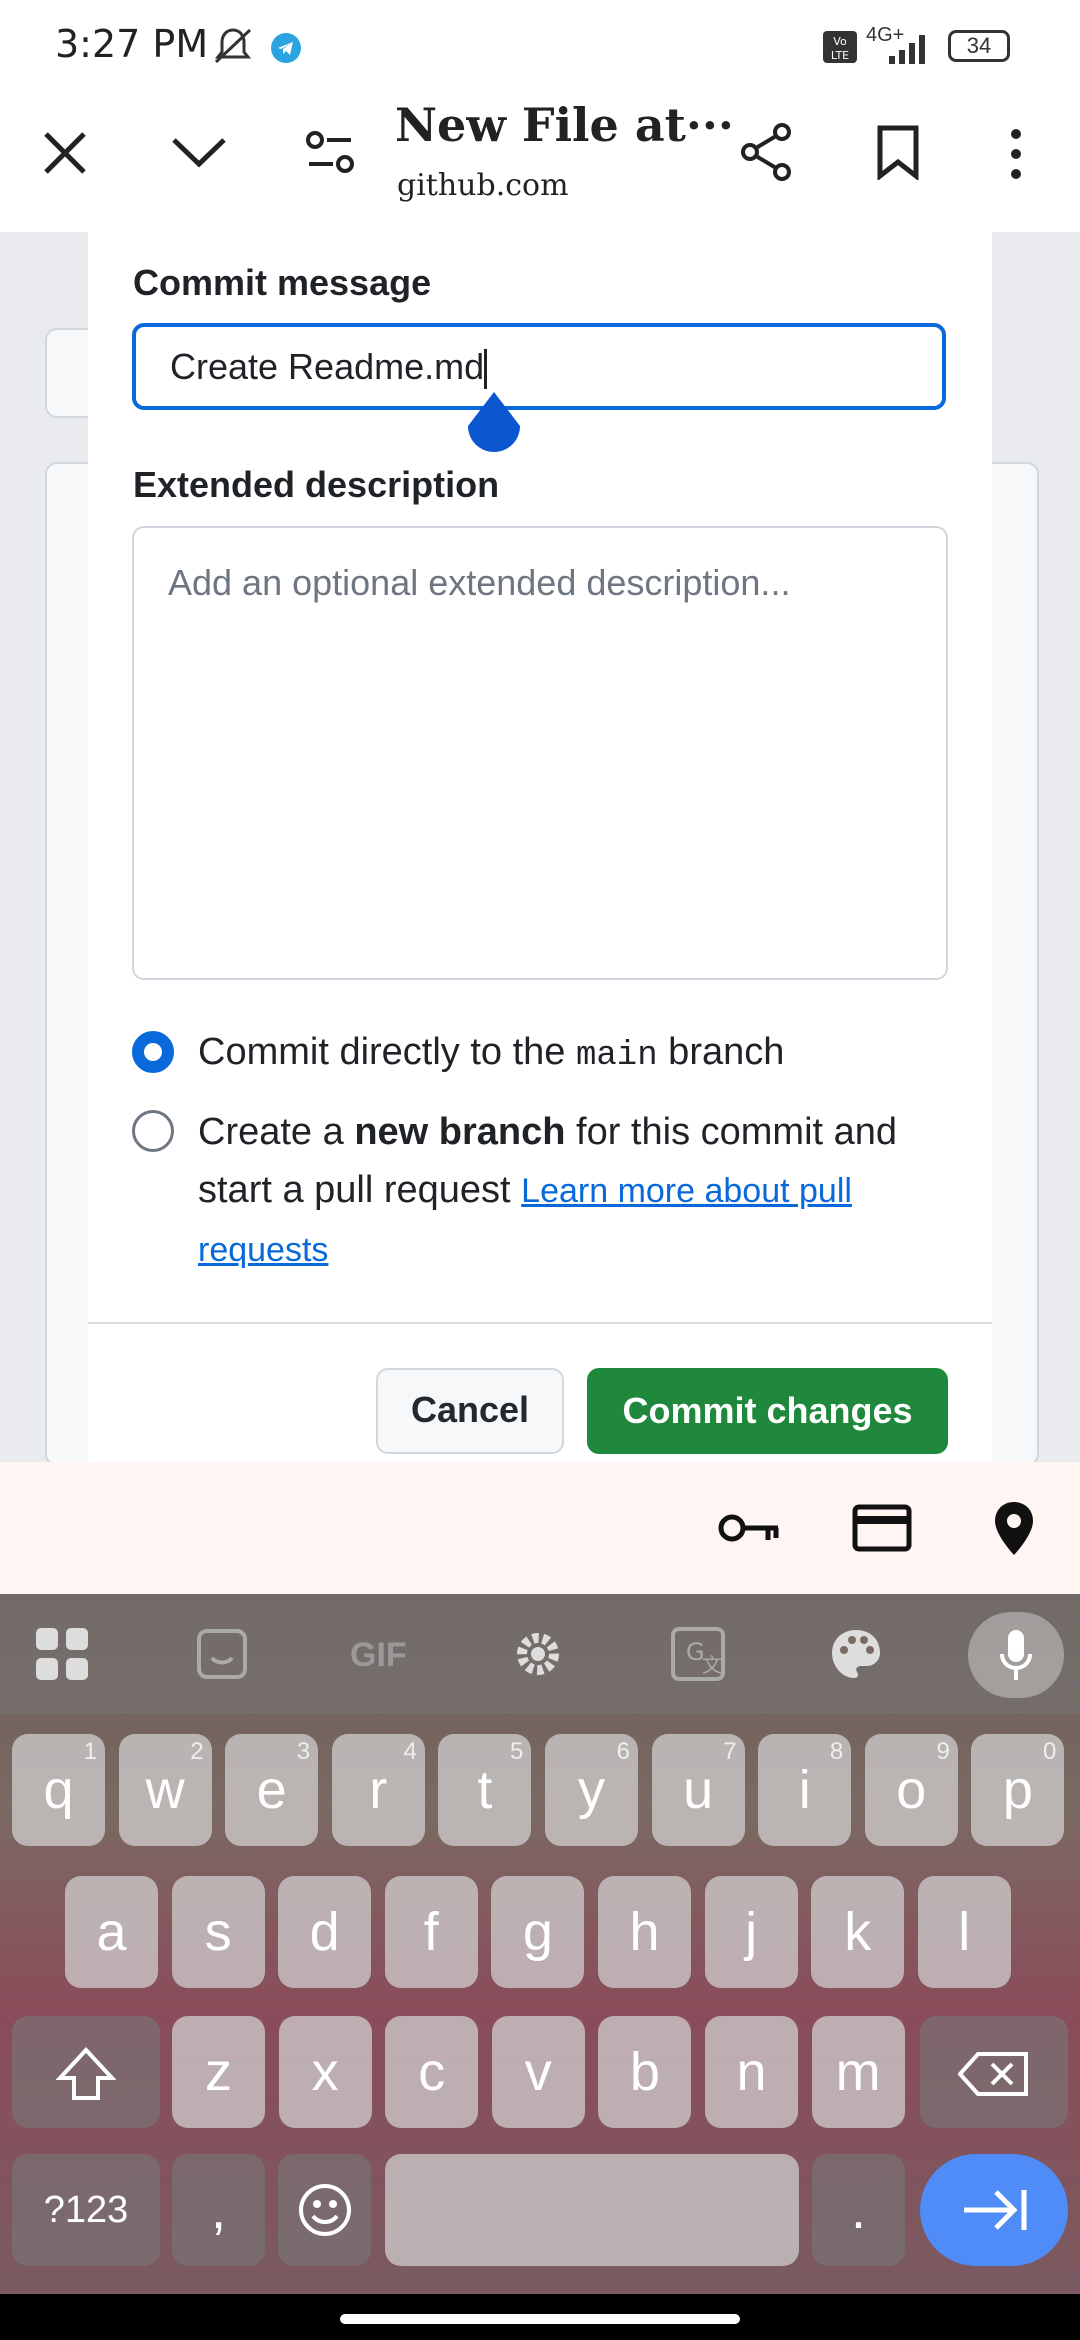 The height and width of the screenshot is (2340, 1080). Describe the element at coordinates (286, 48) in the screenshot. I see `telegram-icon` at that location.